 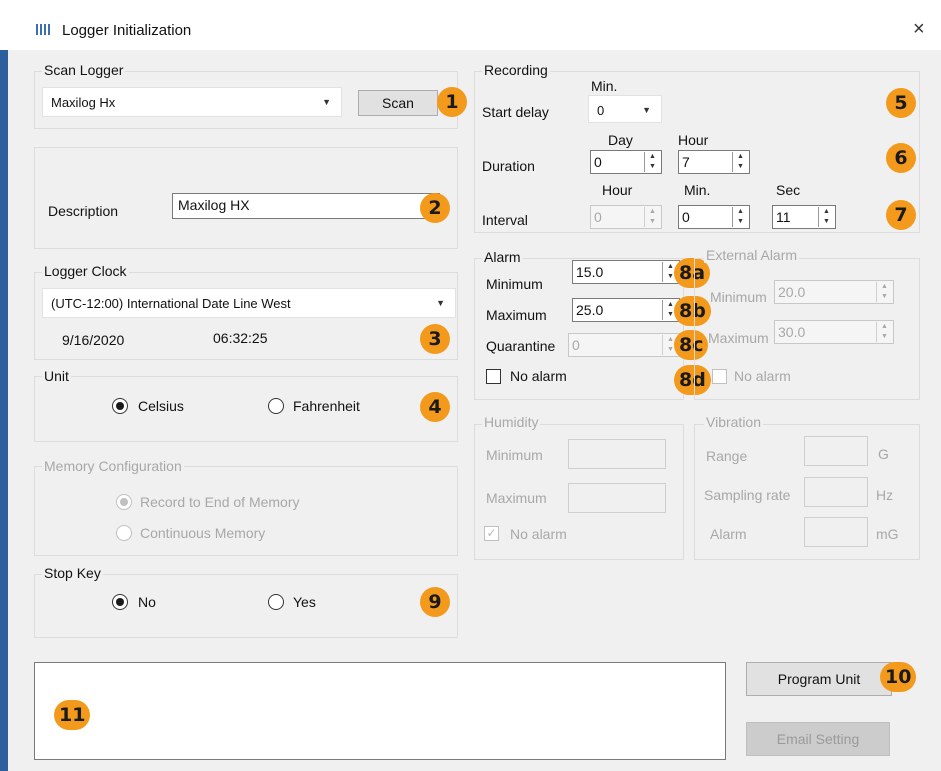 I want to click on interval-sec-stepper: 11 ▲ ▼, so click(x=804, y=217).